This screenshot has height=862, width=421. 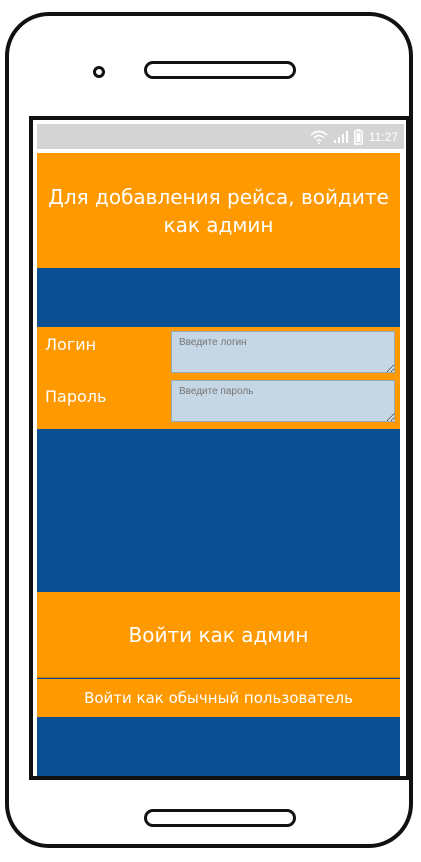 I want to click on login-form: Логин Пароль, so click(x=218, y=378).